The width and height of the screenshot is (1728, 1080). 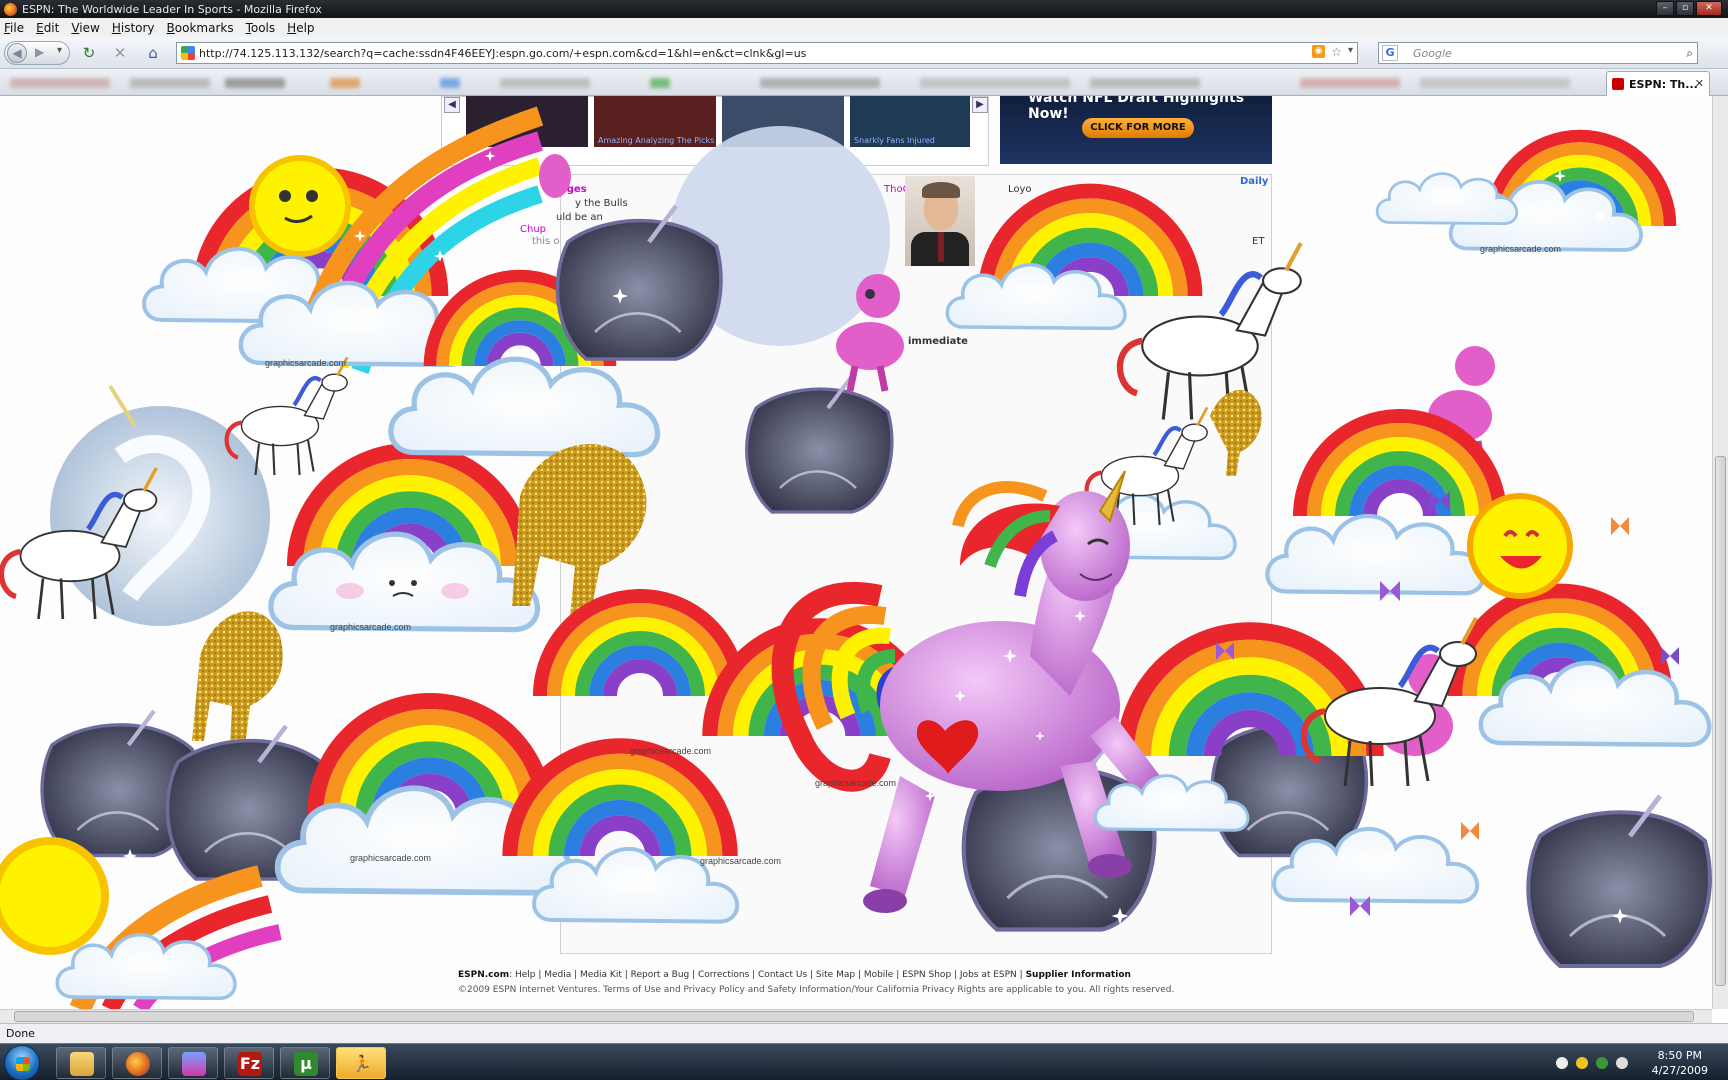 I want to click on smiling-cloud-rainbow, so click(x=404, y=540).